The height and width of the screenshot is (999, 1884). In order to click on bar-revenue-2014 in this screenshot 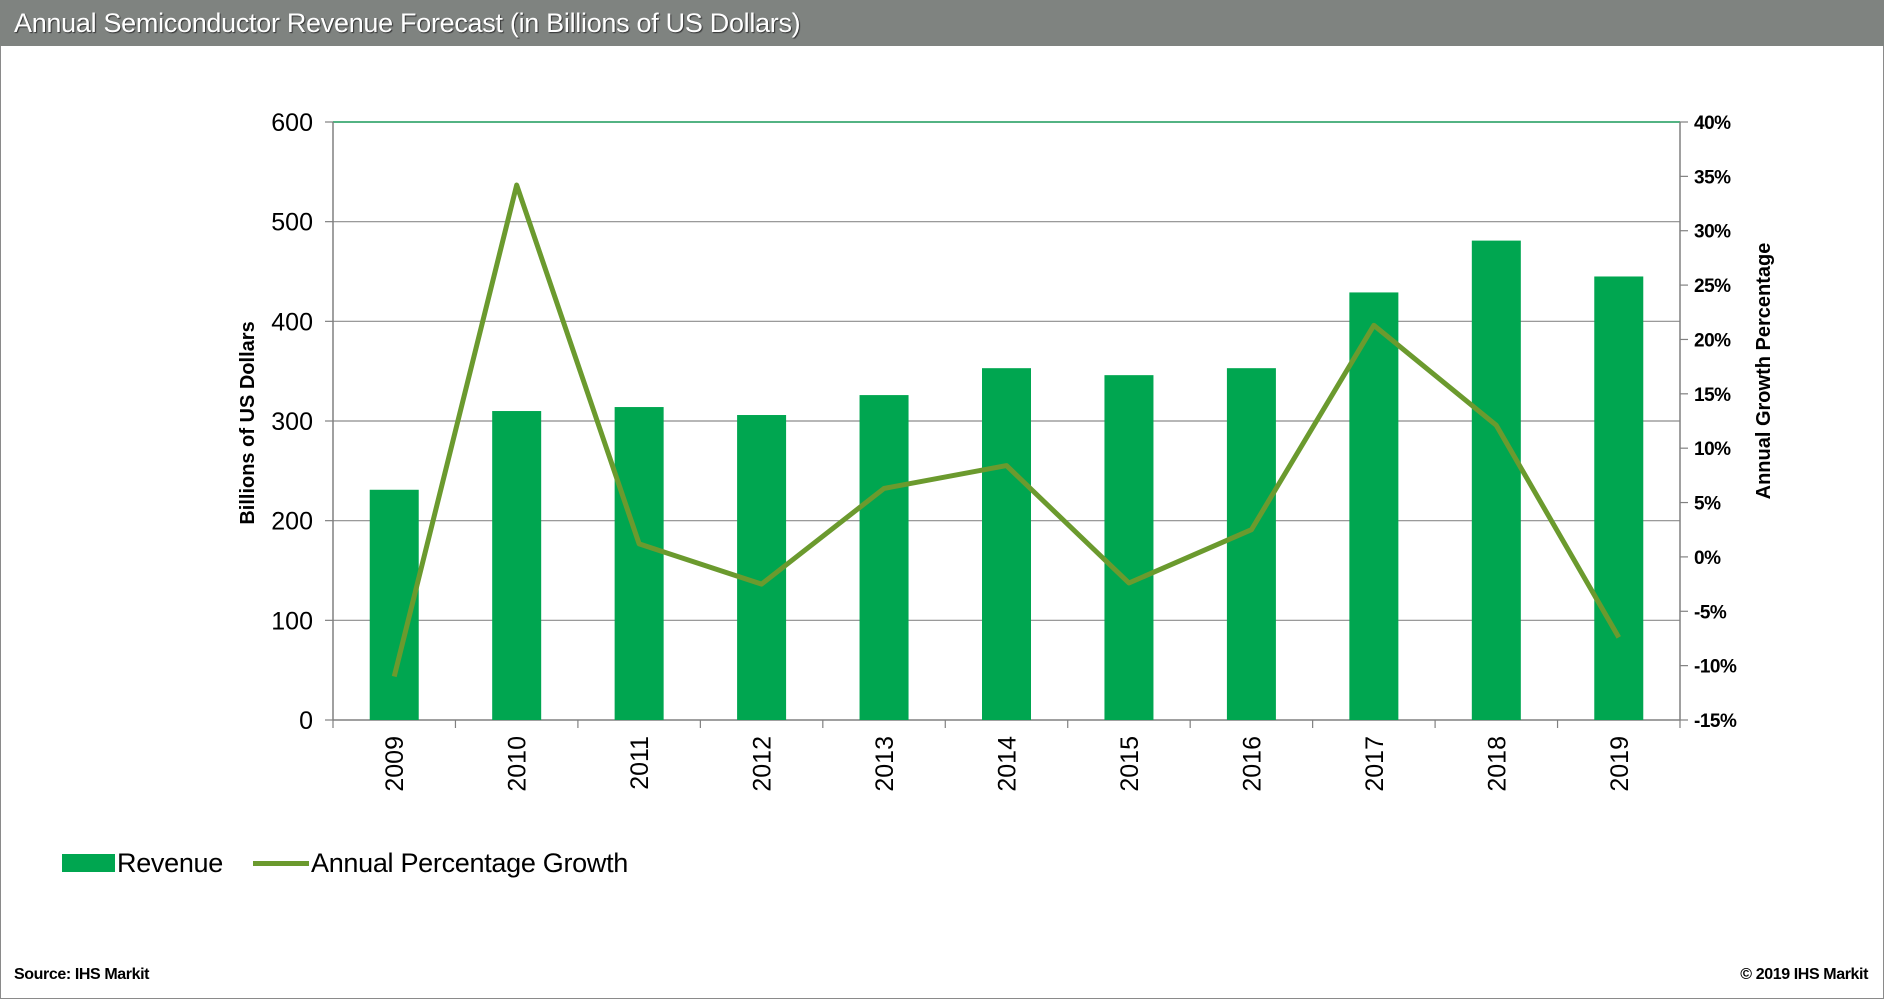, I will do `click(1006, 544)`.